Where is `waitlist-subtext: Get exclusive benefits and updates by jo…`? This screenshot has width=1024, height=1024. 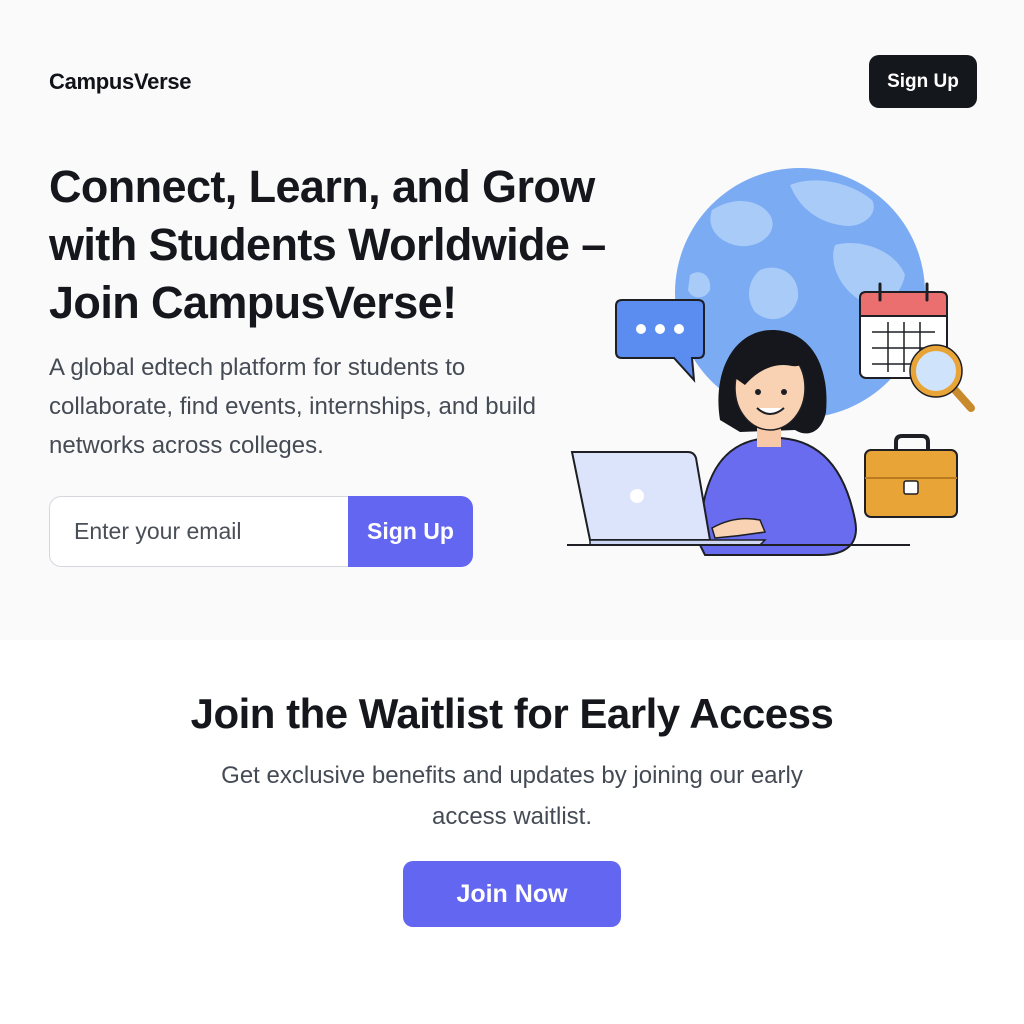
waitlist-subtext: Get exclusive benefits and updates by jo… is located at coordinates (512, 796).